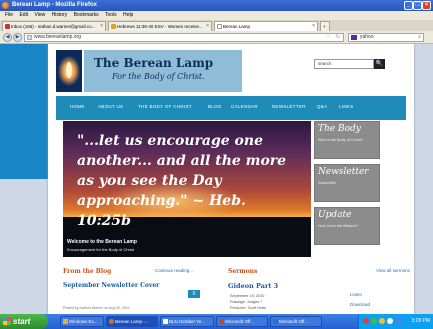 The height and width of the screenshot is (329, 433). Describe the element at coordinates (111, 15) in the screenshot. I see `menu-tools: Tools` at that location.